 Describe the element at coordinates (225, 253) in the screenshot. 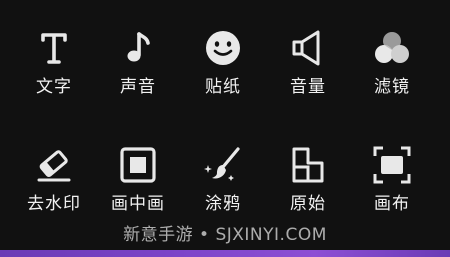

I see `accent-bar` at that location.